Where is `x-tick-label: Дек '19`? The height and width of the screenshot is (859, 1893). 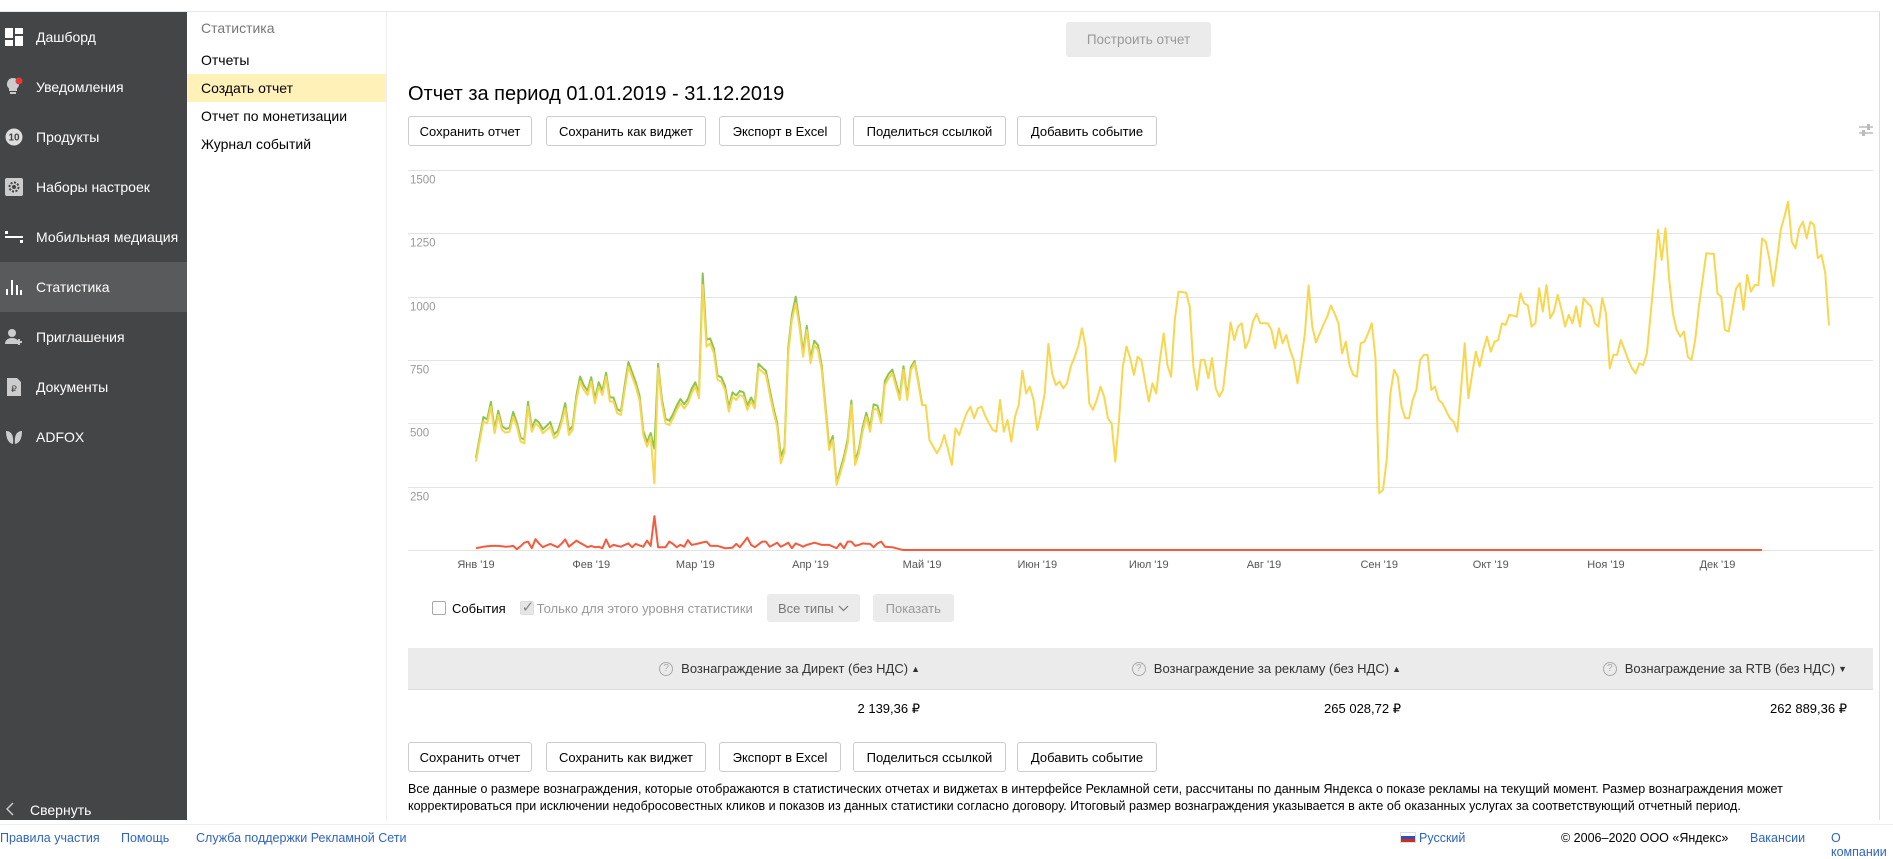 x-tick-label: Дек '19 is located at coordinates (1718, 565).